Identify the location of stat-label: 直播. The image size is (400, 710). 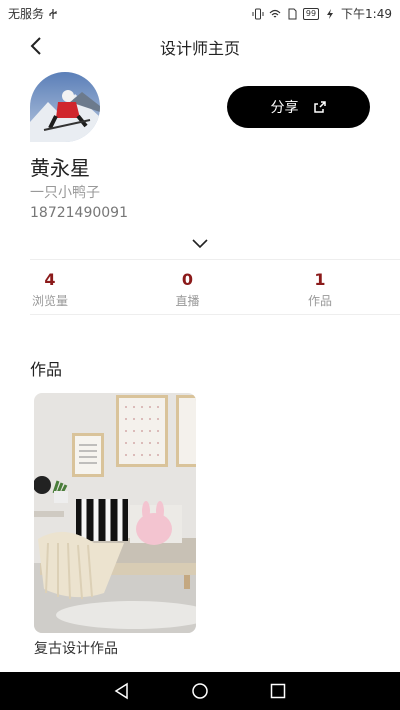
(187, 301).